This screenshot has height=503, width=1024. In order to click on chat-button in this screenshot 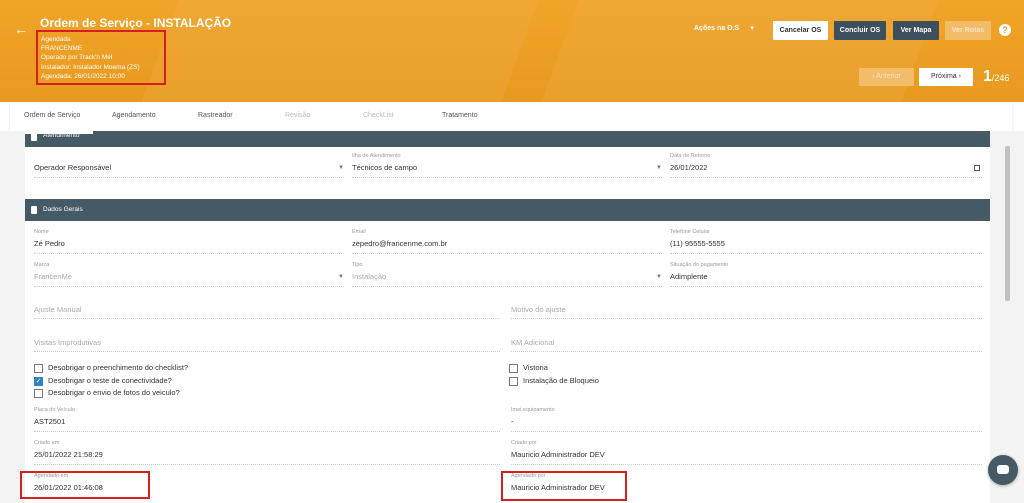, I will do `click(1003, 470)`.